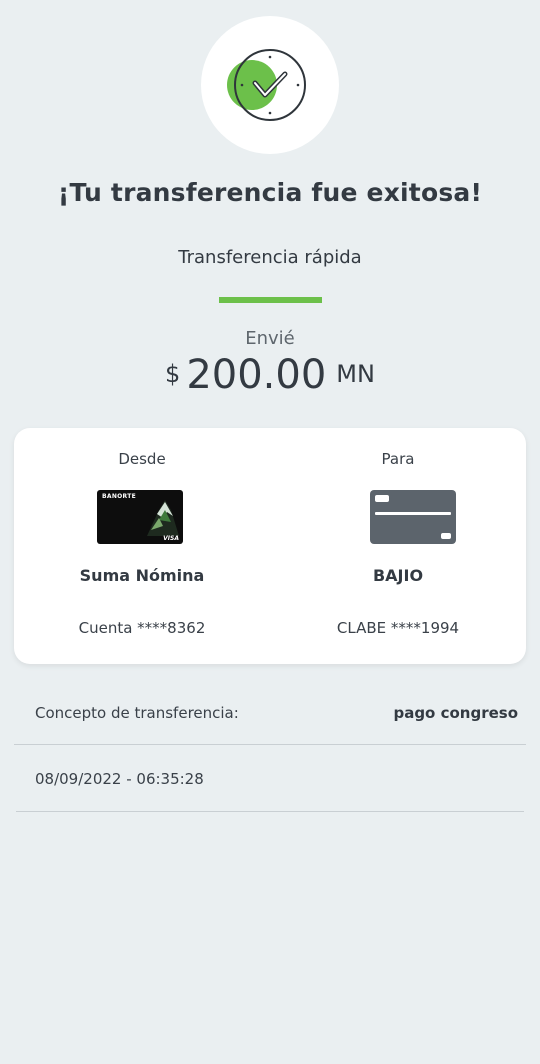  Describe the element at coordinates (163, 518) in the screenshot. I see `card-artwork-icon` at that location.